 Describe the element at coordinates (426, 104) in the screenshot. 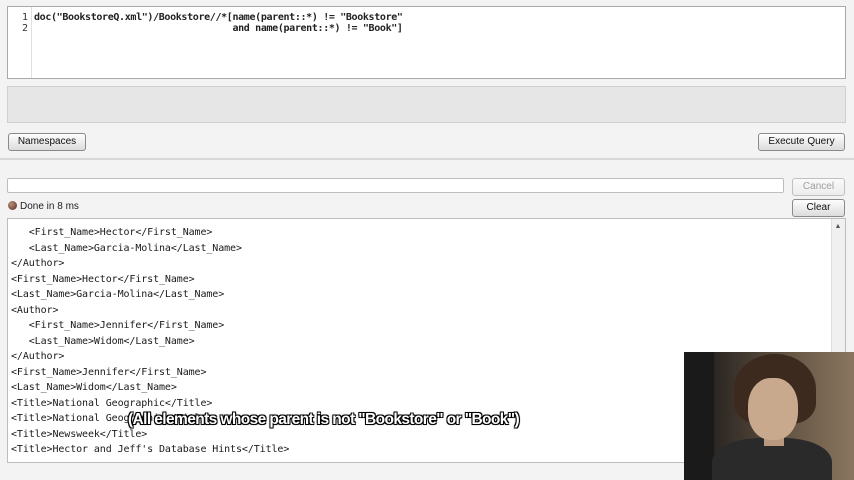

I see `message-area` at that location.